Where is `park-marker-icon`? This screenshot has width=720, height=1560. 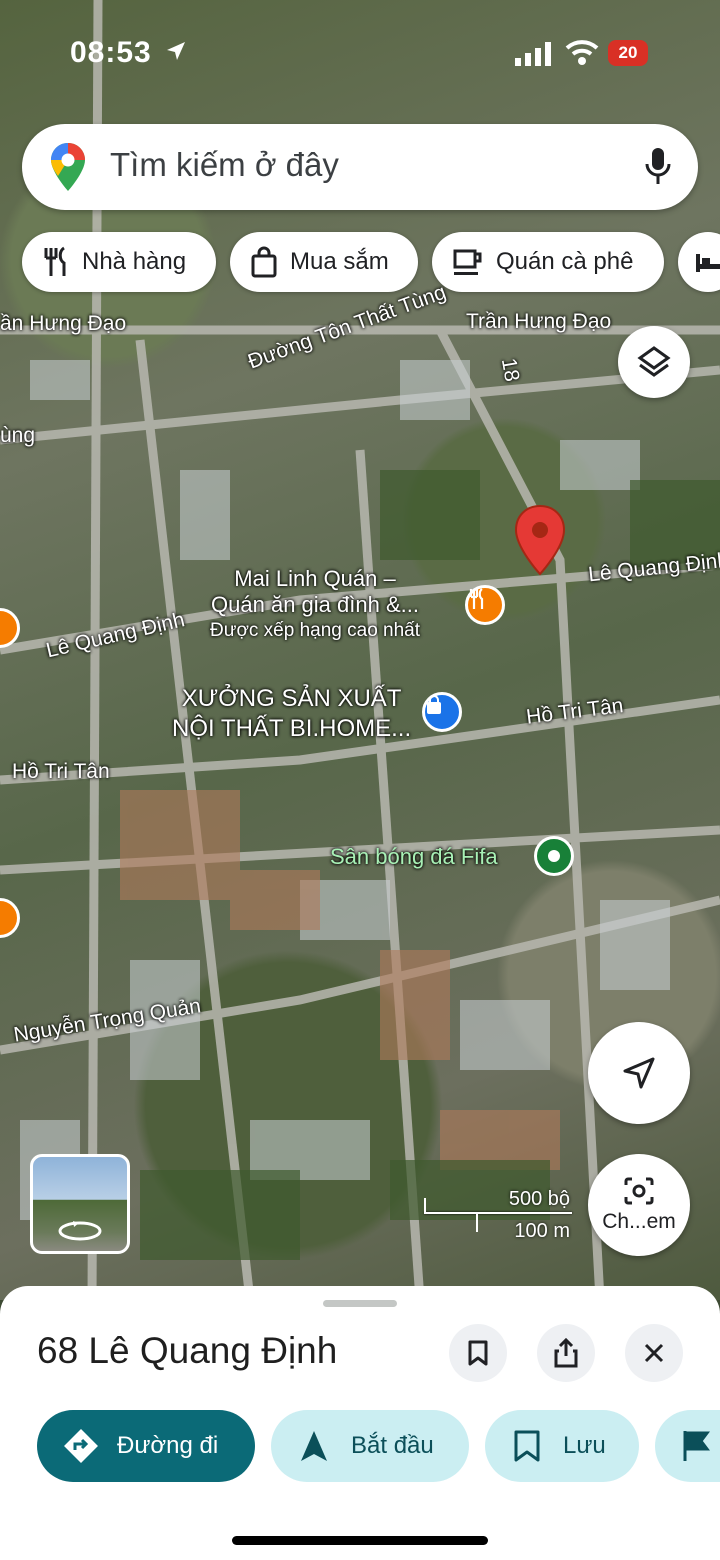
park-marker-icon is located at coordinates (554, 856).